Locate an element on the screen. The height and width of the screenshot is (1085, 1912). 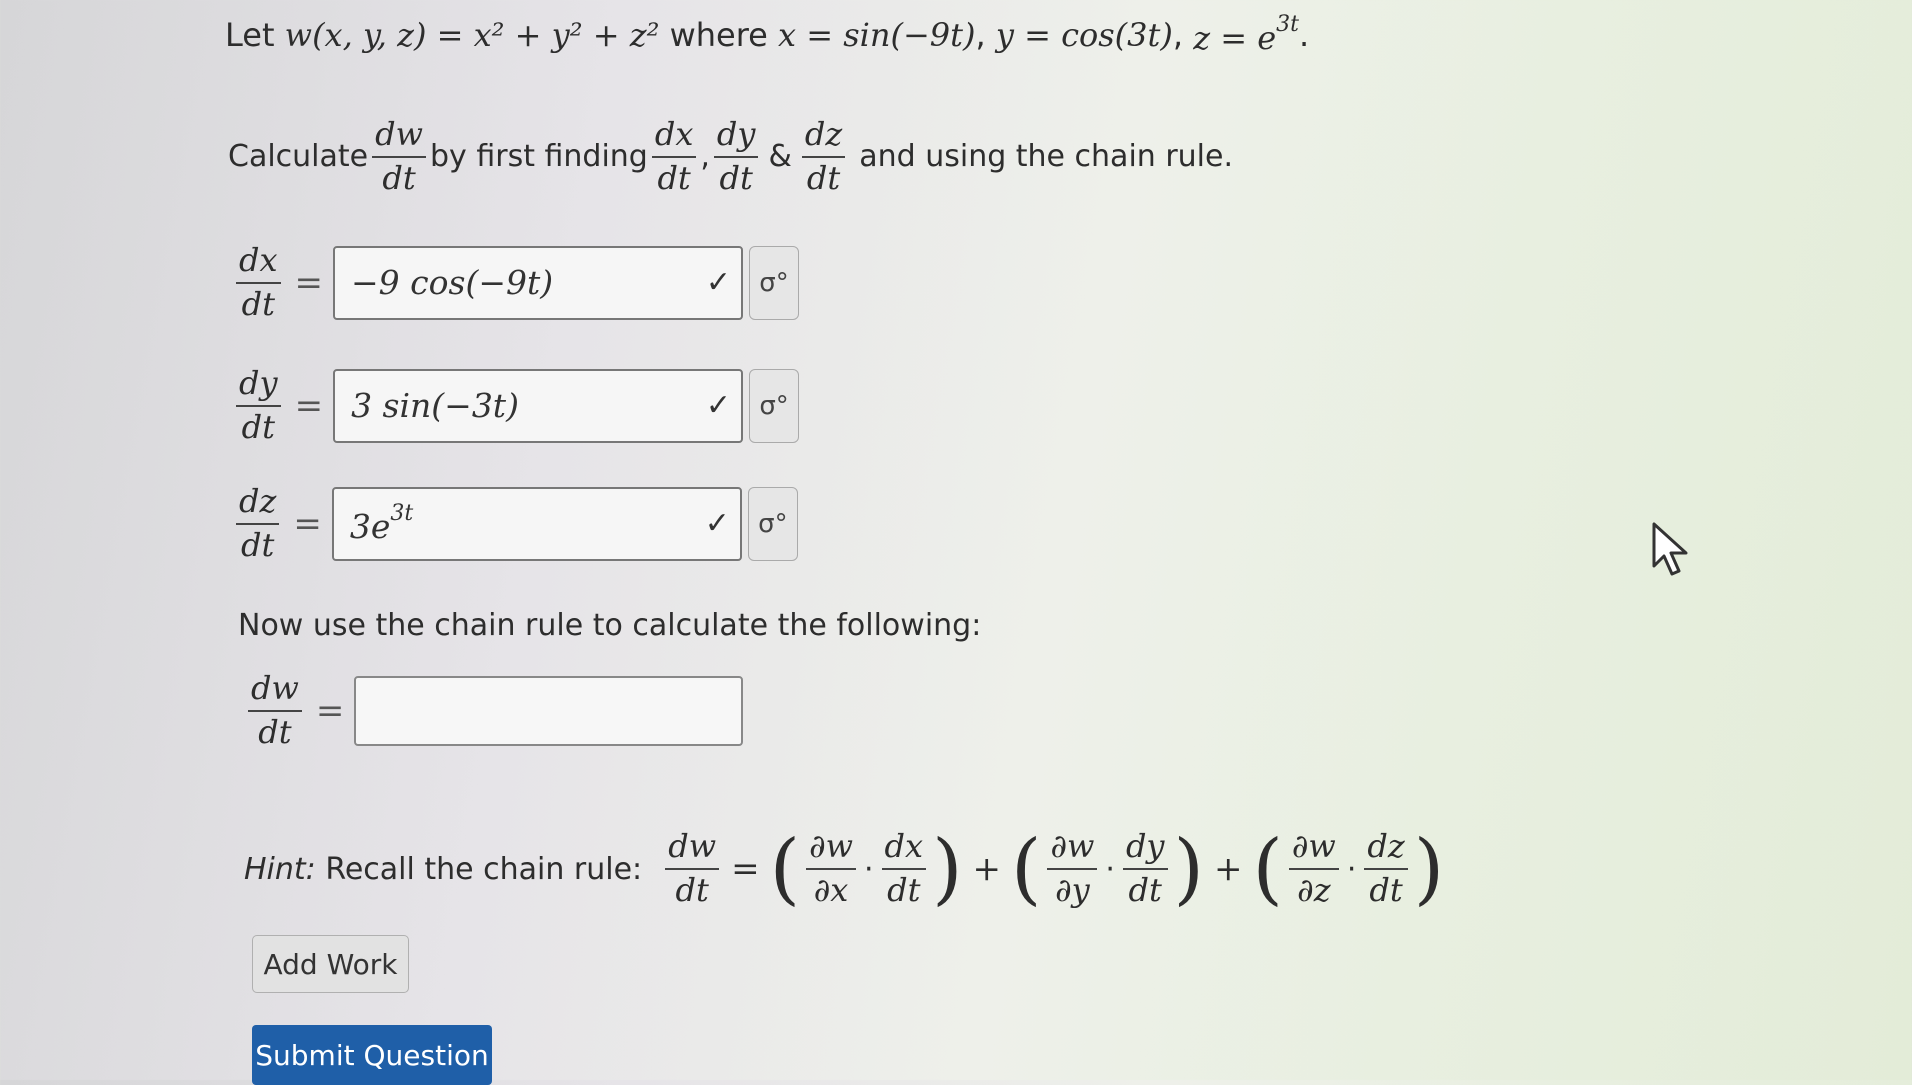
hint-equals: = is located at coordinates (745, 869).